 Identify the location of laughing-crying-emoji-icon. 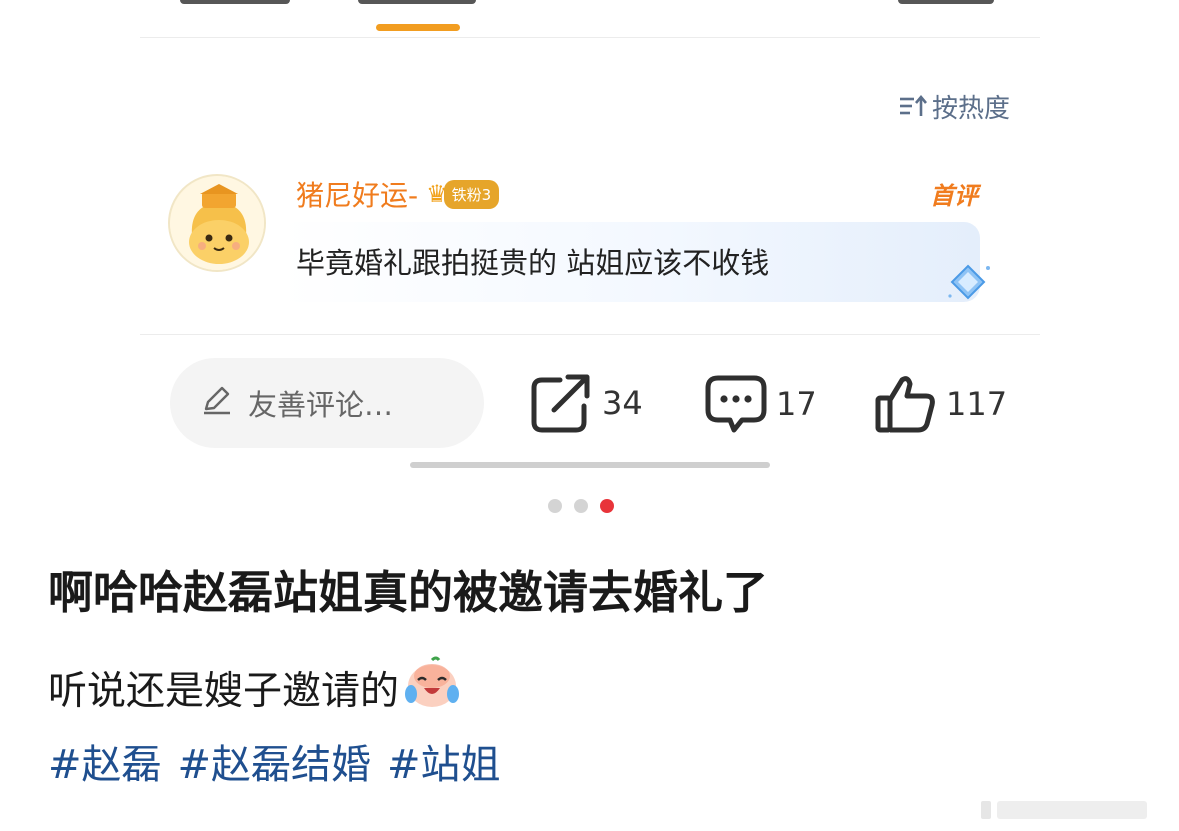
(432, 688).